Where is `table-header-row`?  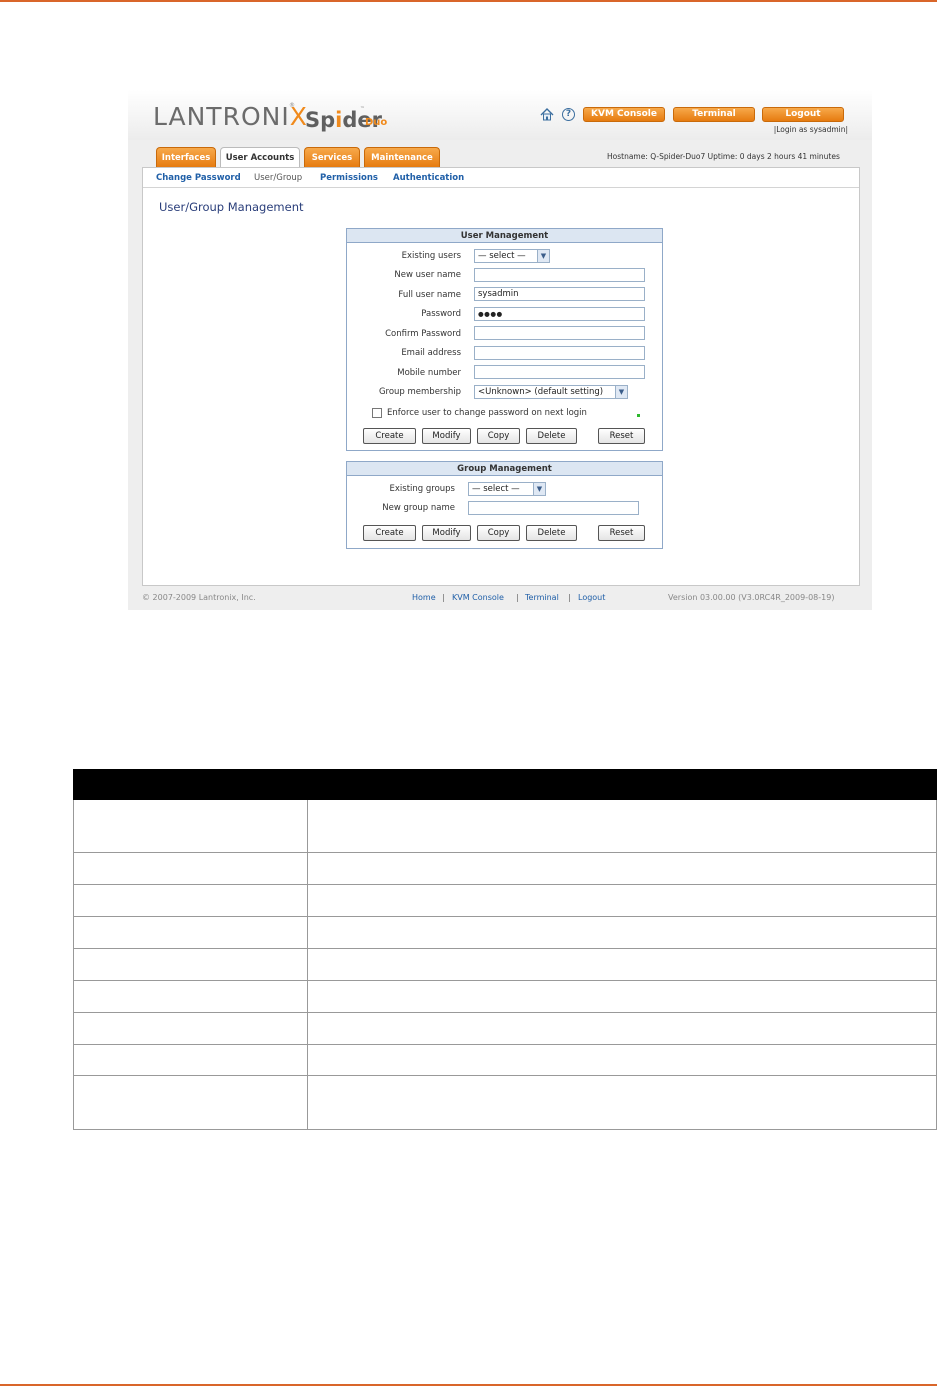 table-header-row is located at coordinates (505, 784).